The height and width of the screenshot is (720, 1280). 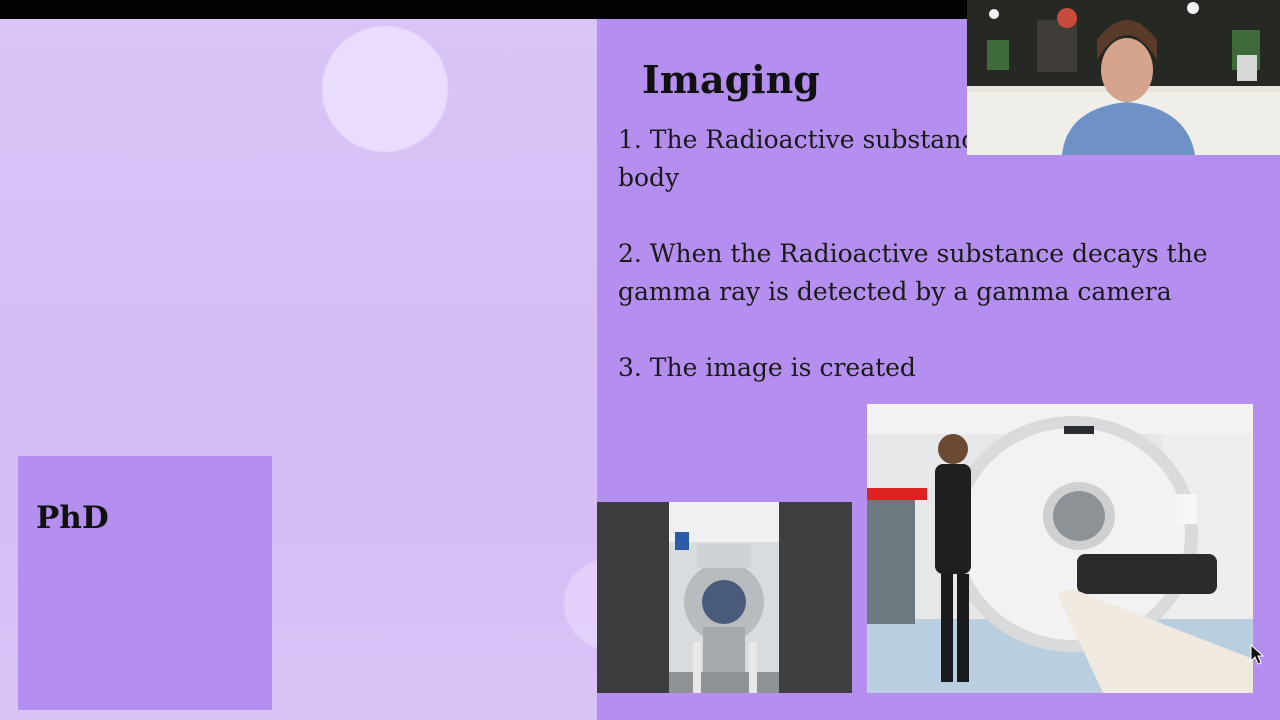 I want to click on gamma-camera-illustration, so click(x=724, y=597).